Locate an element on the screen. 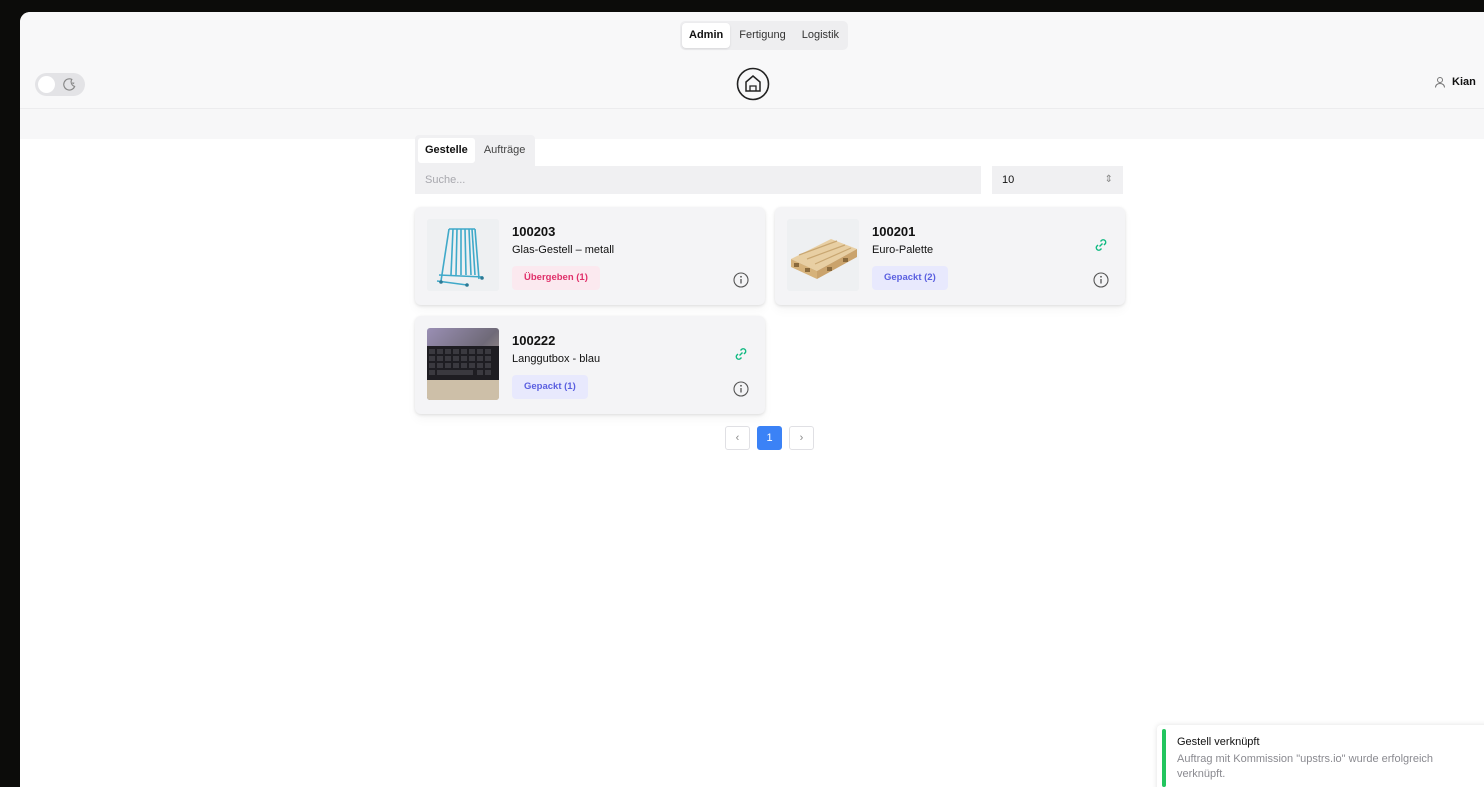 This screenshot has width=1484, height=787. rack-code: 100222 is located at coordinates (534, 340).